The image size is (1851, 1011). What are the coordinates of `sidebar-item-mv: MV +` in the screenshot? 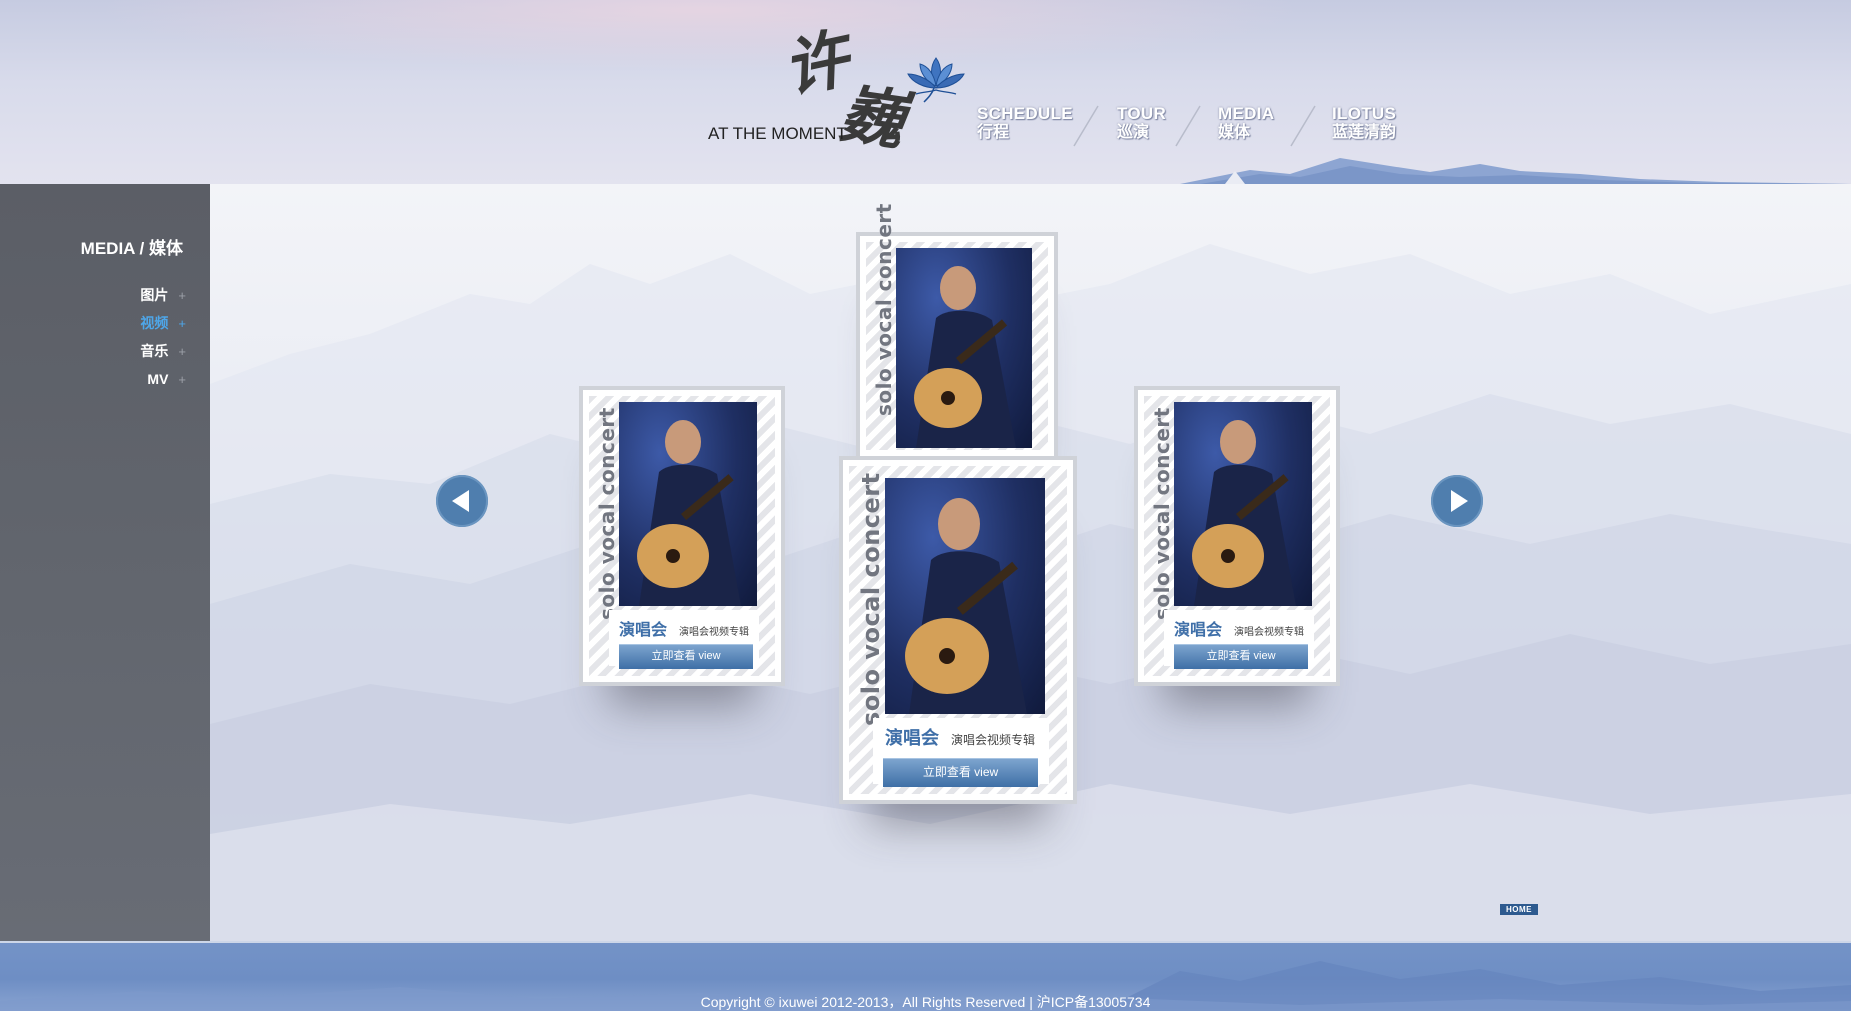 It's located at (166, 379).